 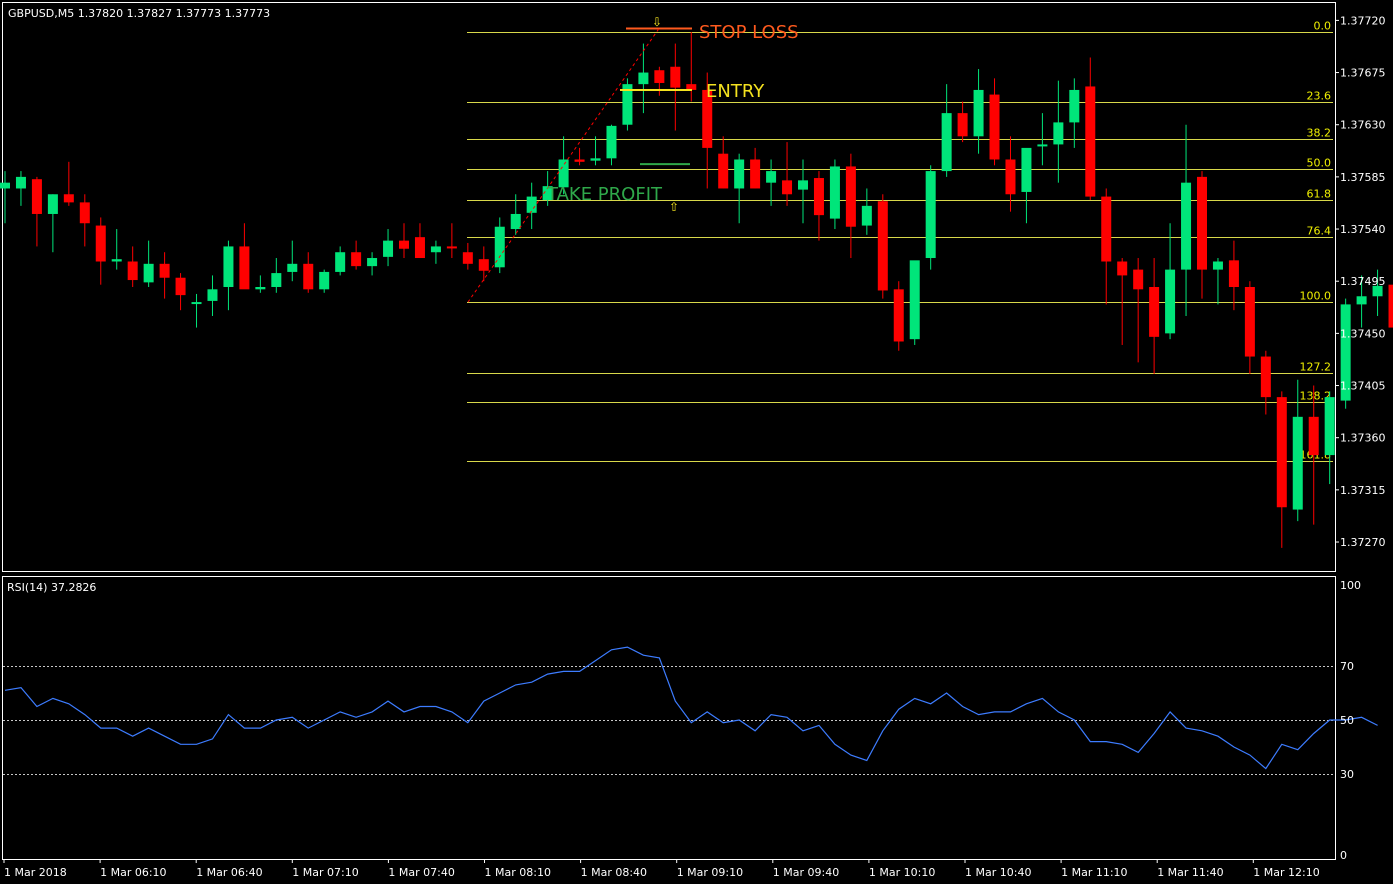 What do you see at coordinates (1363, 125) in the screenshot?
I see `price-tick-label: 1.37630` at bounding box center [1363, 125].